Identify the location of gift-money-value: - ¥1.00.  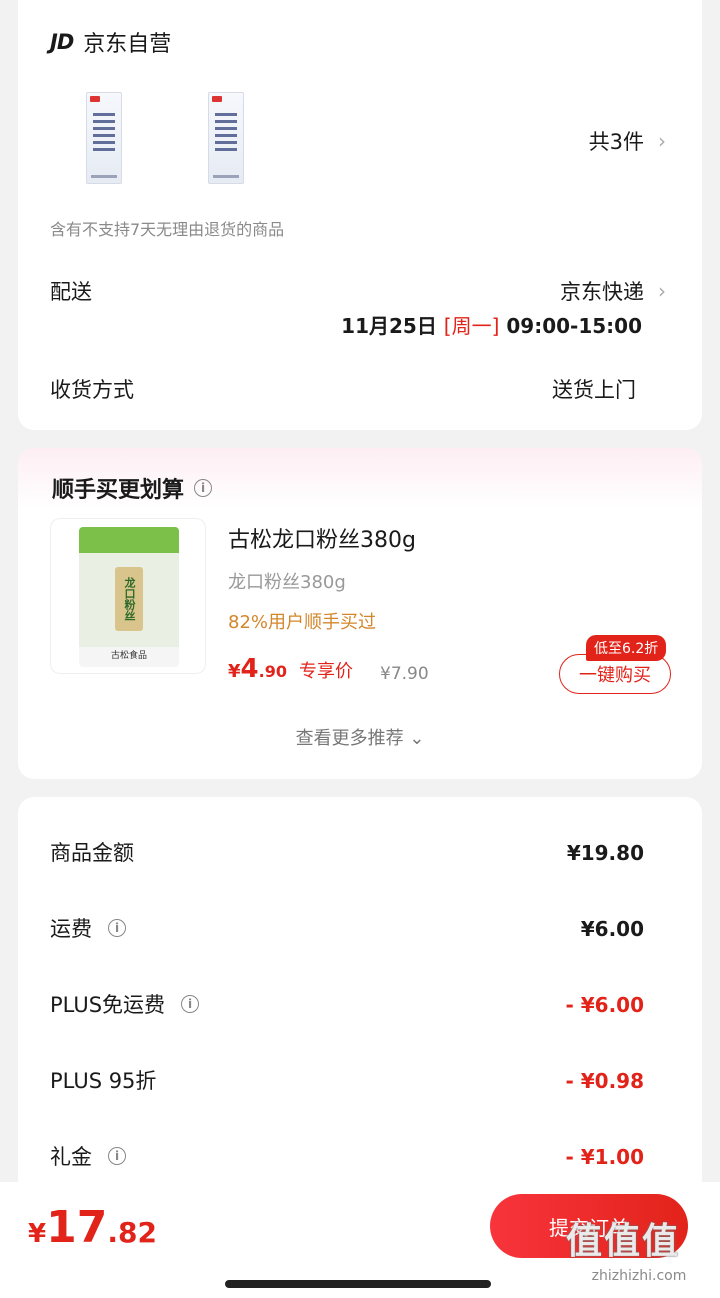
(604, 1157).